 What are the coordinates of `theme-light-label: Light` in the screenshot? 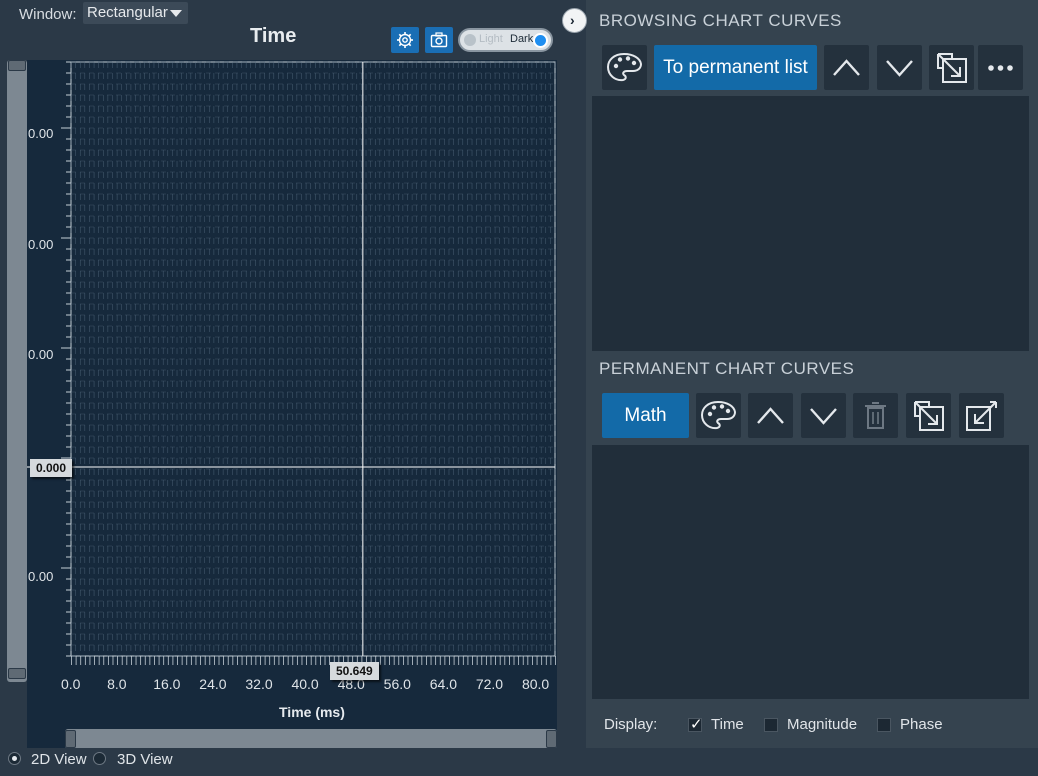 It's located at (491, 39).